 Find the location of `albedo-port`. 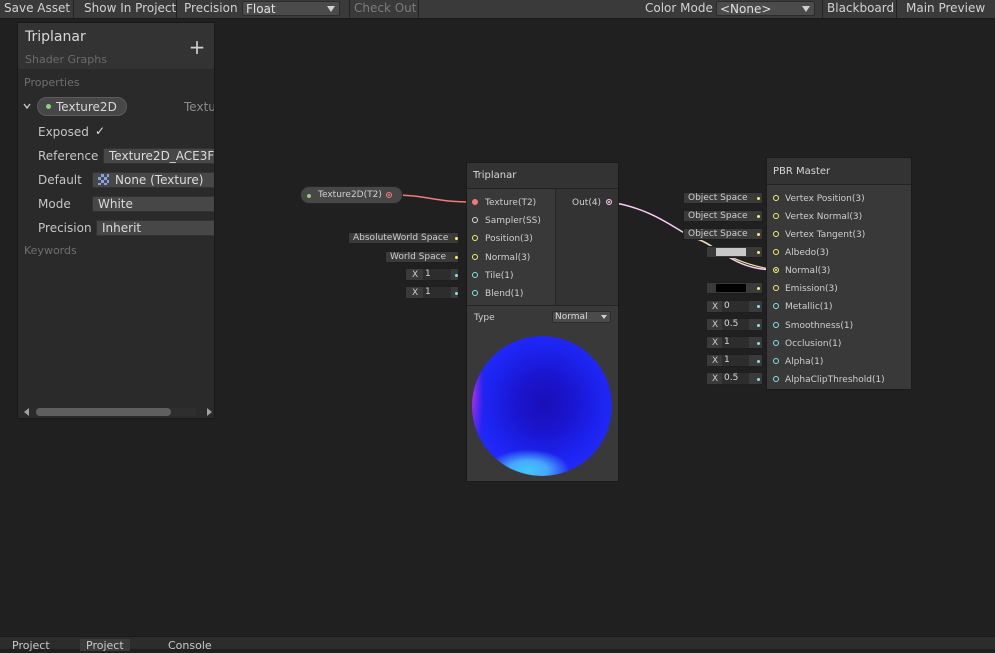

albedo-port is located at coordinates (776, 252).